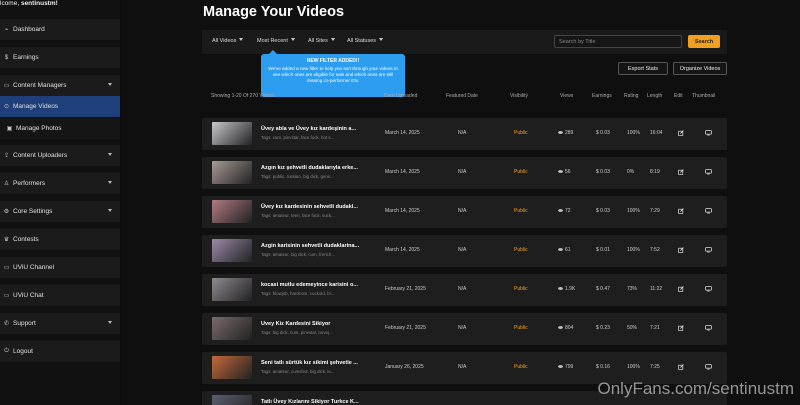  Describe the element at coordinates (276, 41) in the screenshot. I see `filter-sort-dropdown: Most Recent` at that location.